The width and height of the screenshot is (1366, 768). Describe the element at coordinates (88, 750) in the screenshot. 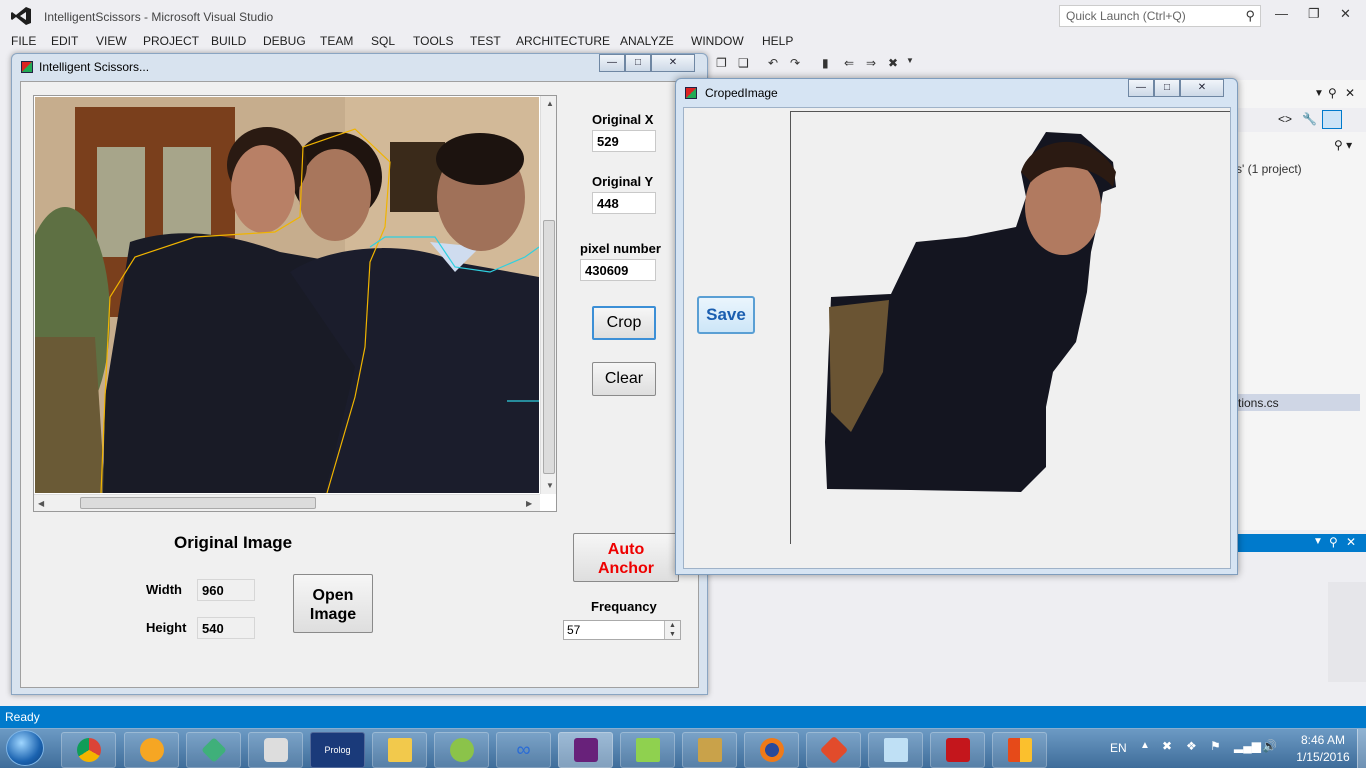

I see `taskbar-chrome` at that location.